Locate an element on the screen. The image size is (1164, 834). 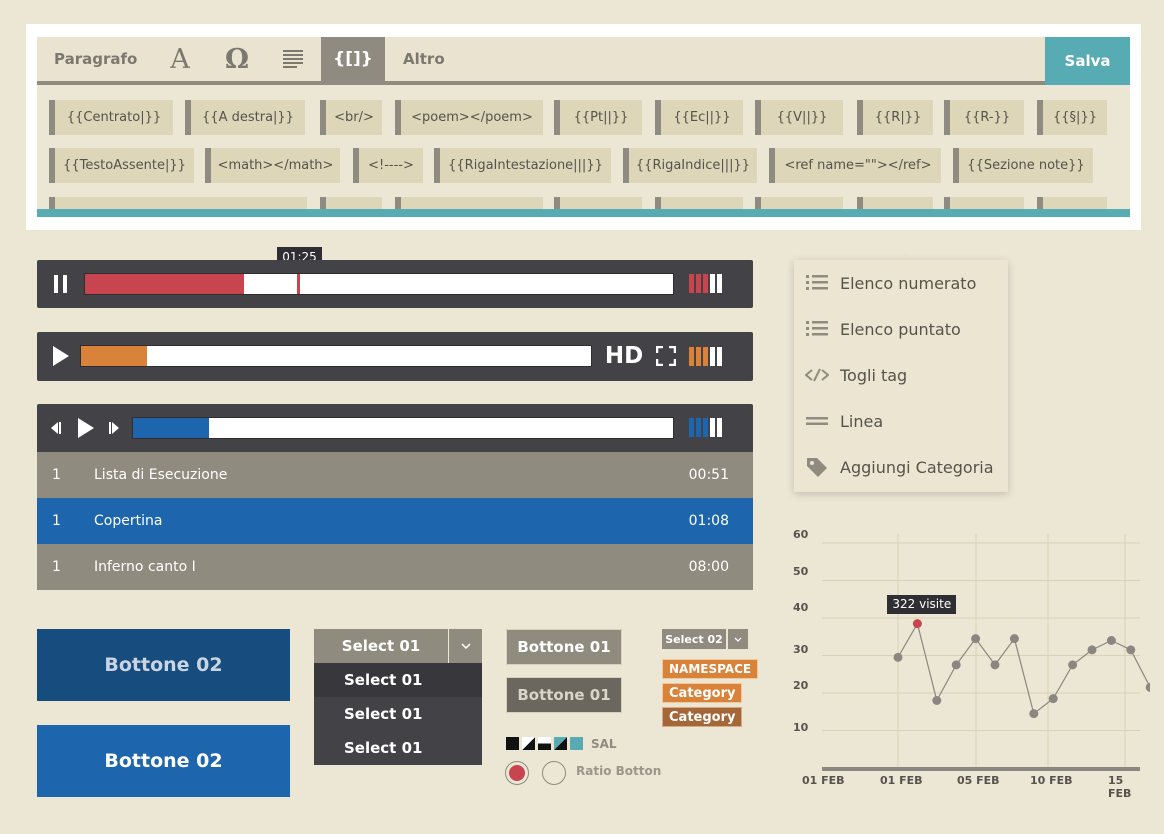
track-number: 1 is located at coordinates (56, 567).